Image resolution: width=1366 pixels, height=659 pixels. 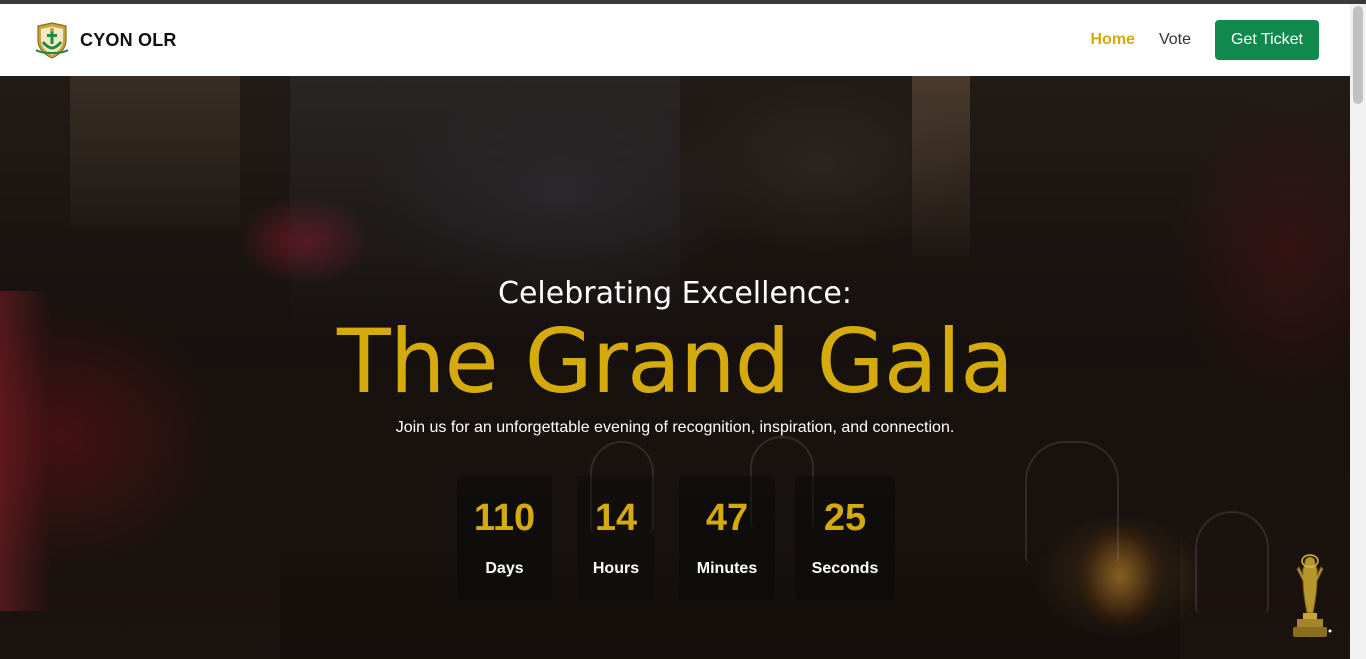 I want to click on countdown-minutes-value: 47, so click(x=727, y=518).